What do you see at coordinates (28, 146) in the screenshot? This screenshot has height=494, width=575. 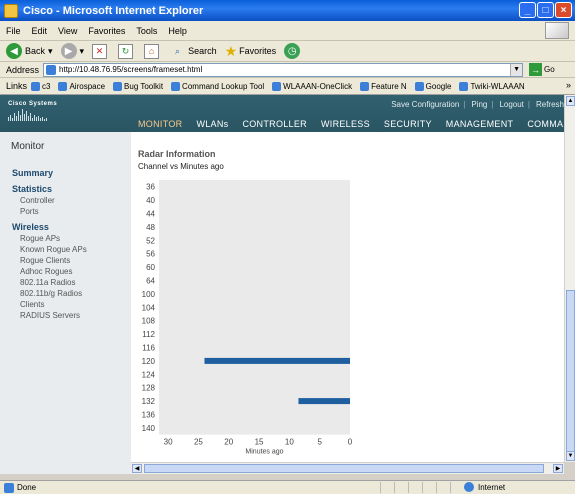 I see `sidebar-title: Monitor` at bounding box center [28, 146].